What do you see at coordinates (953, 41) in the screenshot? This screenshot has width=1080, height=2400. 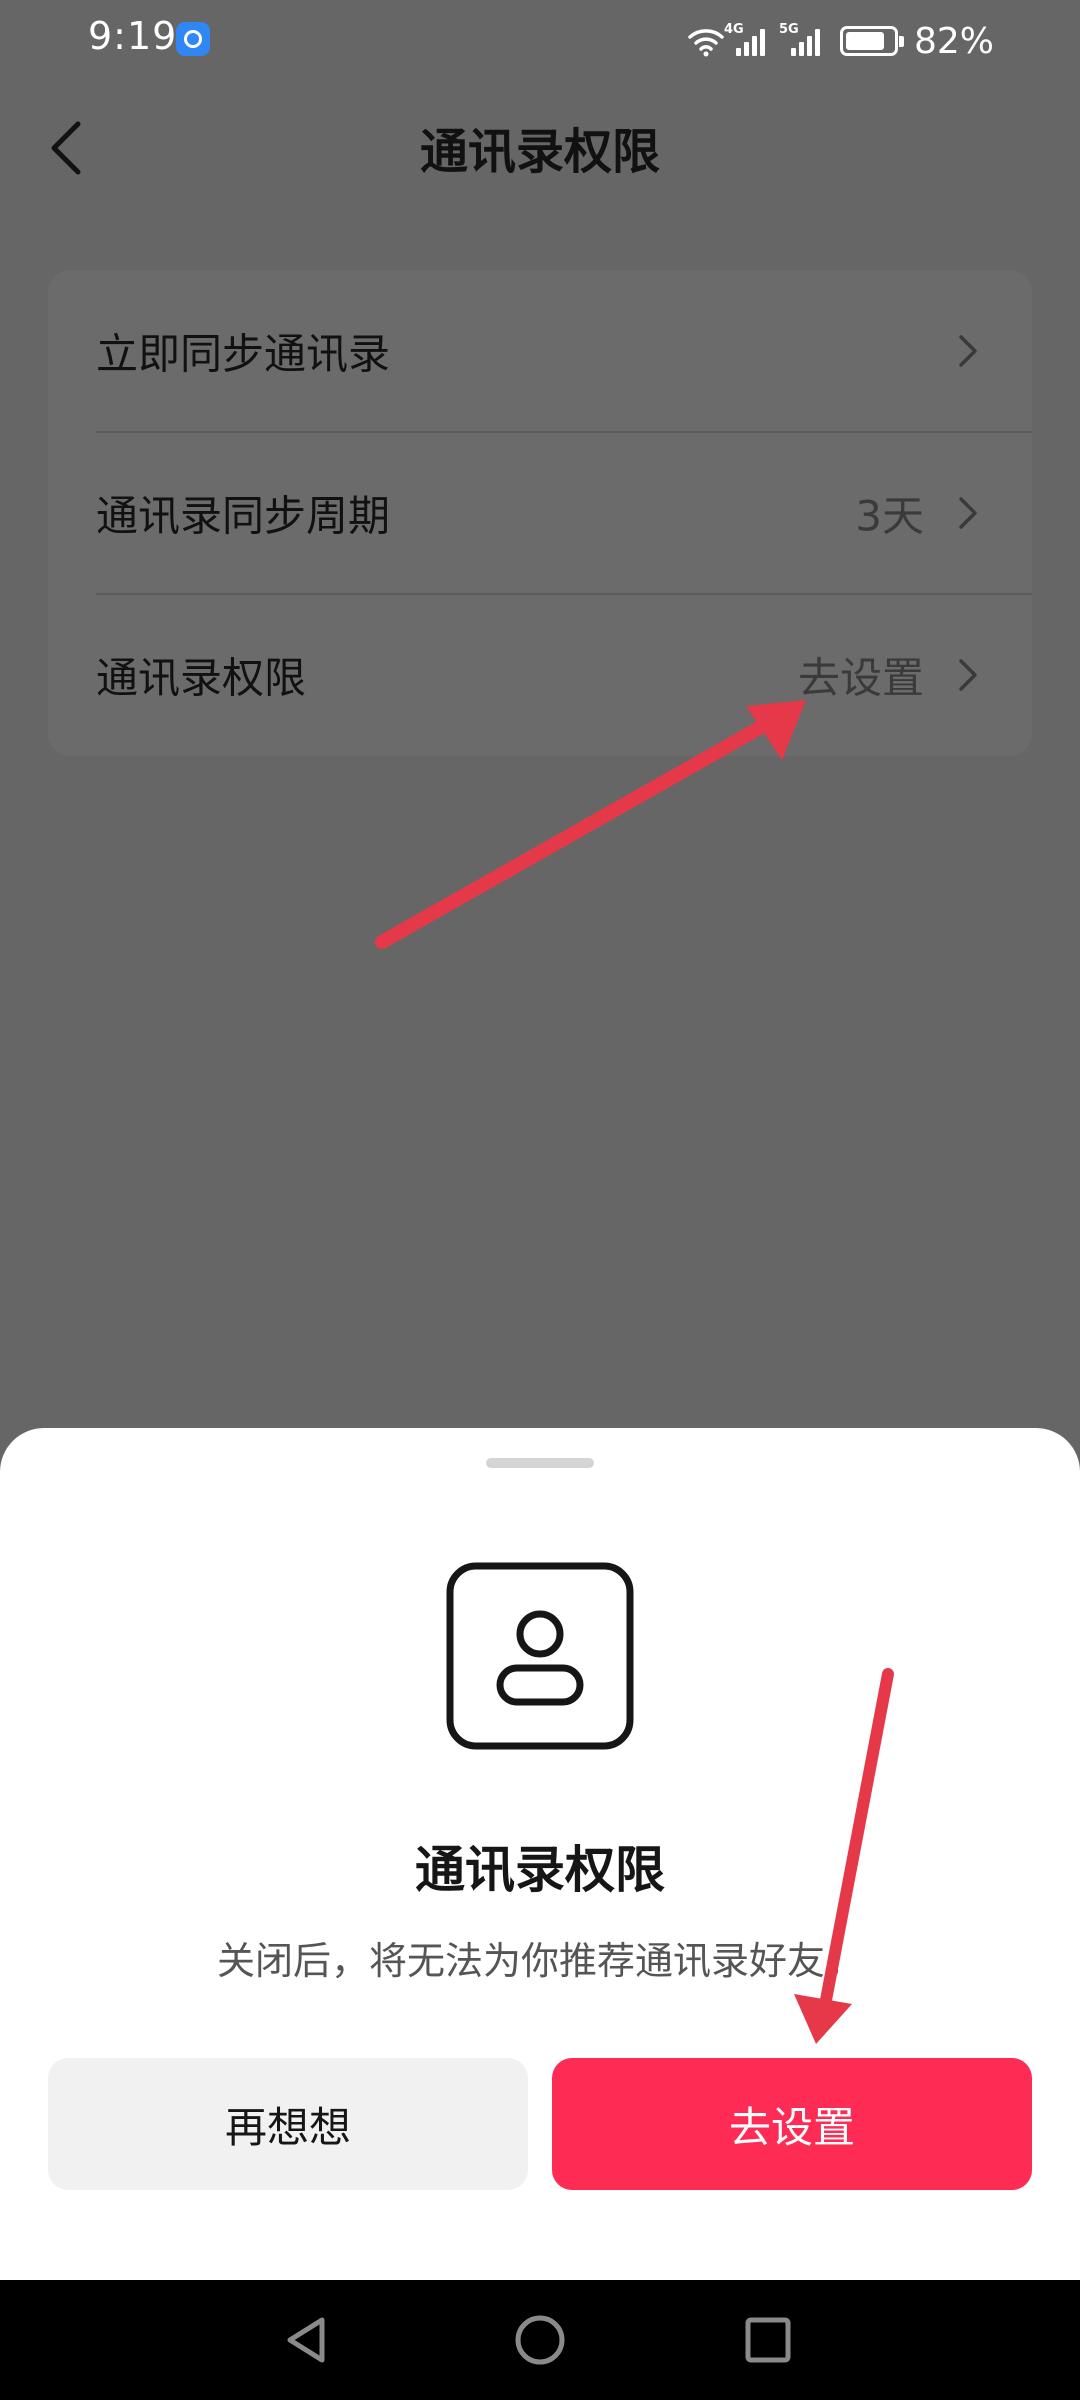 I see `battery-percent: 82%` at bounding box center [953, 41].